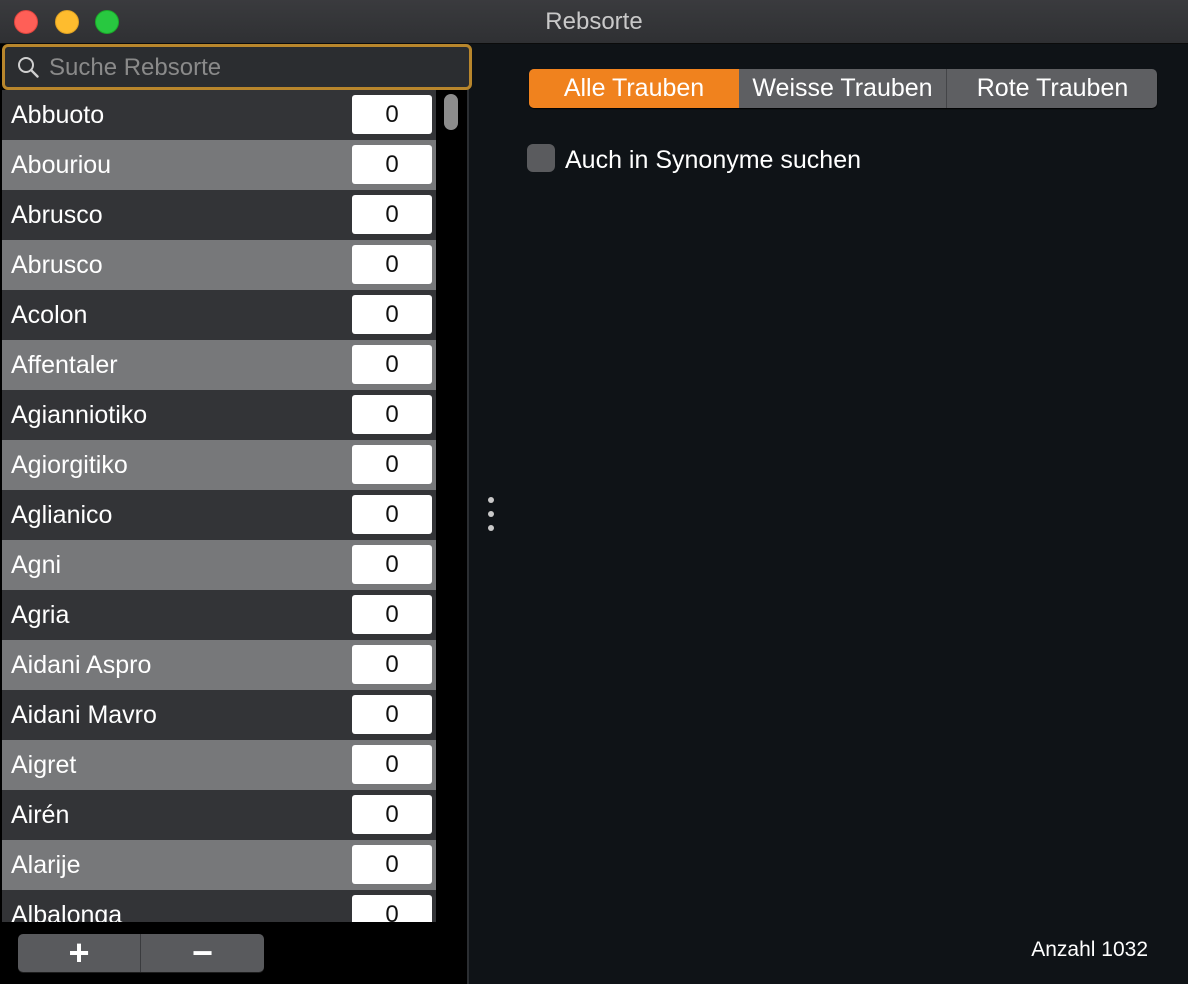 The image size is (1188, 984). Describe the element at coordinates (64, 365) in the screenshot. I see `grape-name: Affentaler` at that location.